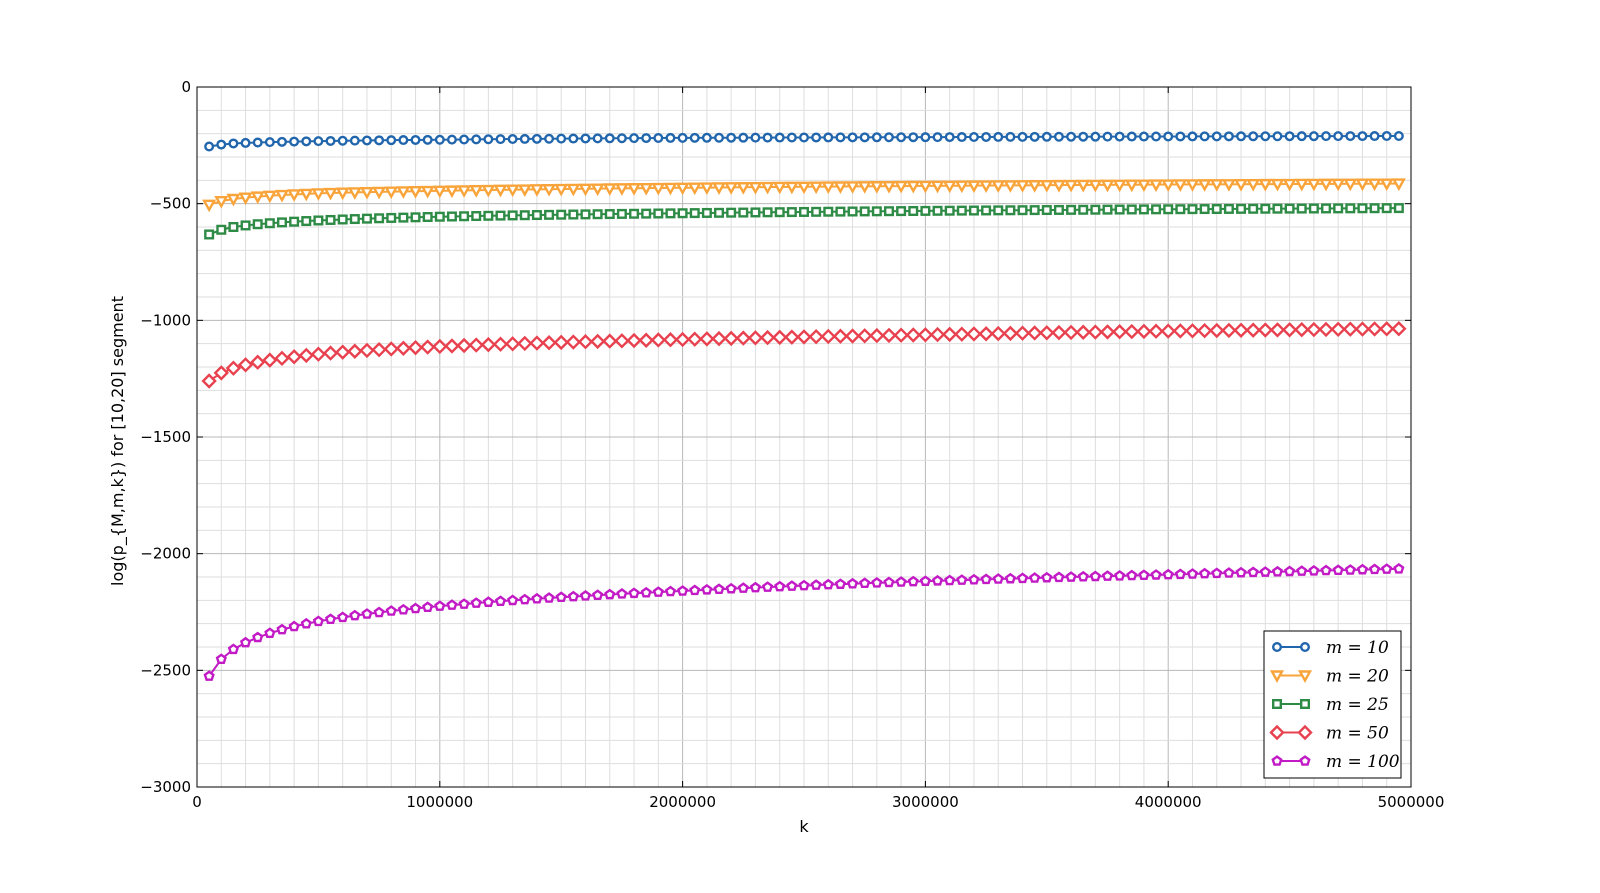 The width and height of the screenshot is (1600, 893). I want to click on x-tick-label: 3000000, so click(925, 802).